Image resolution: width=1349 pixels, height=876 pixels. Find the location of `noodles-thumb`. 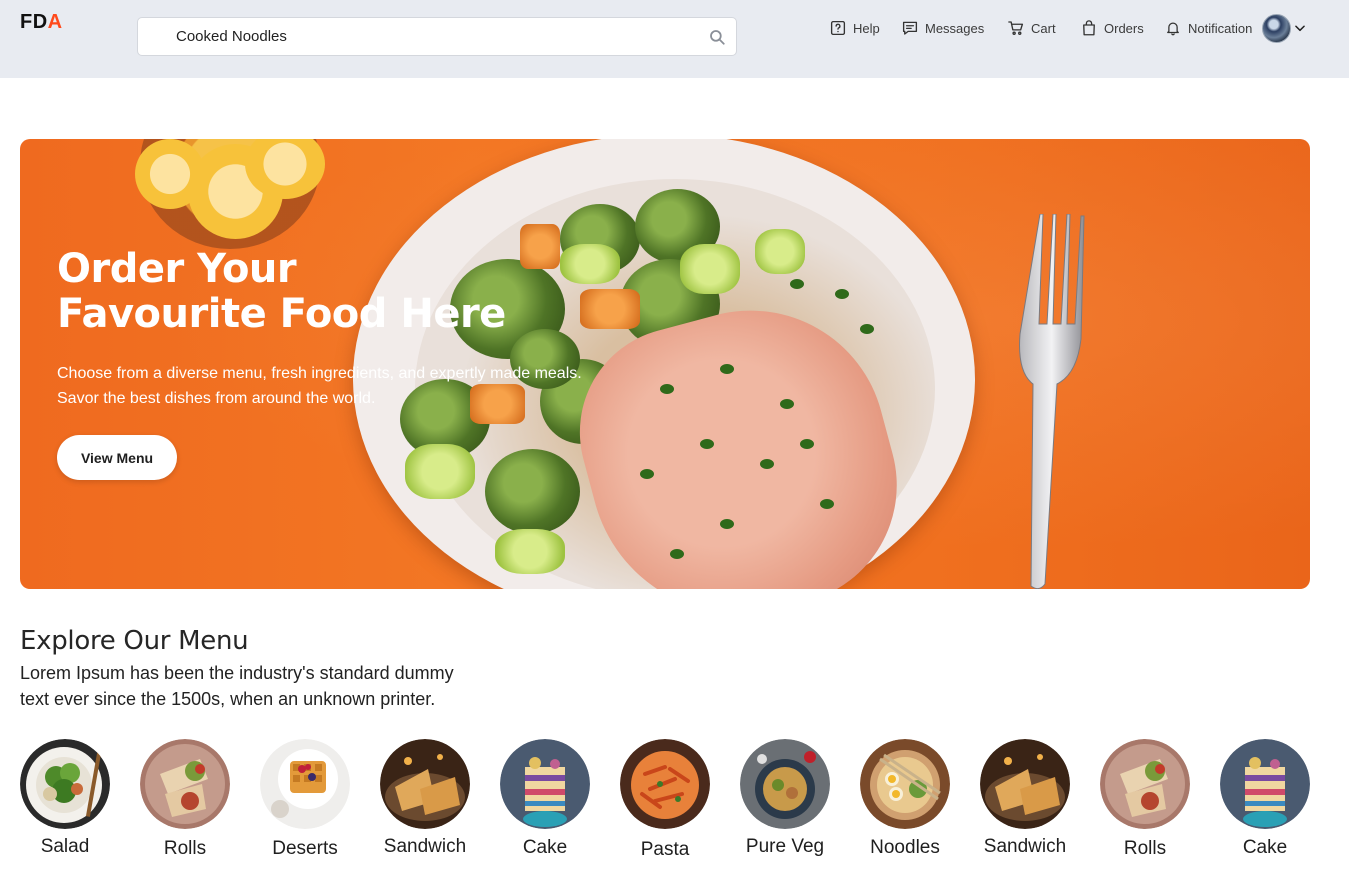

noodles-thumb is located at coordinates (905, 784).